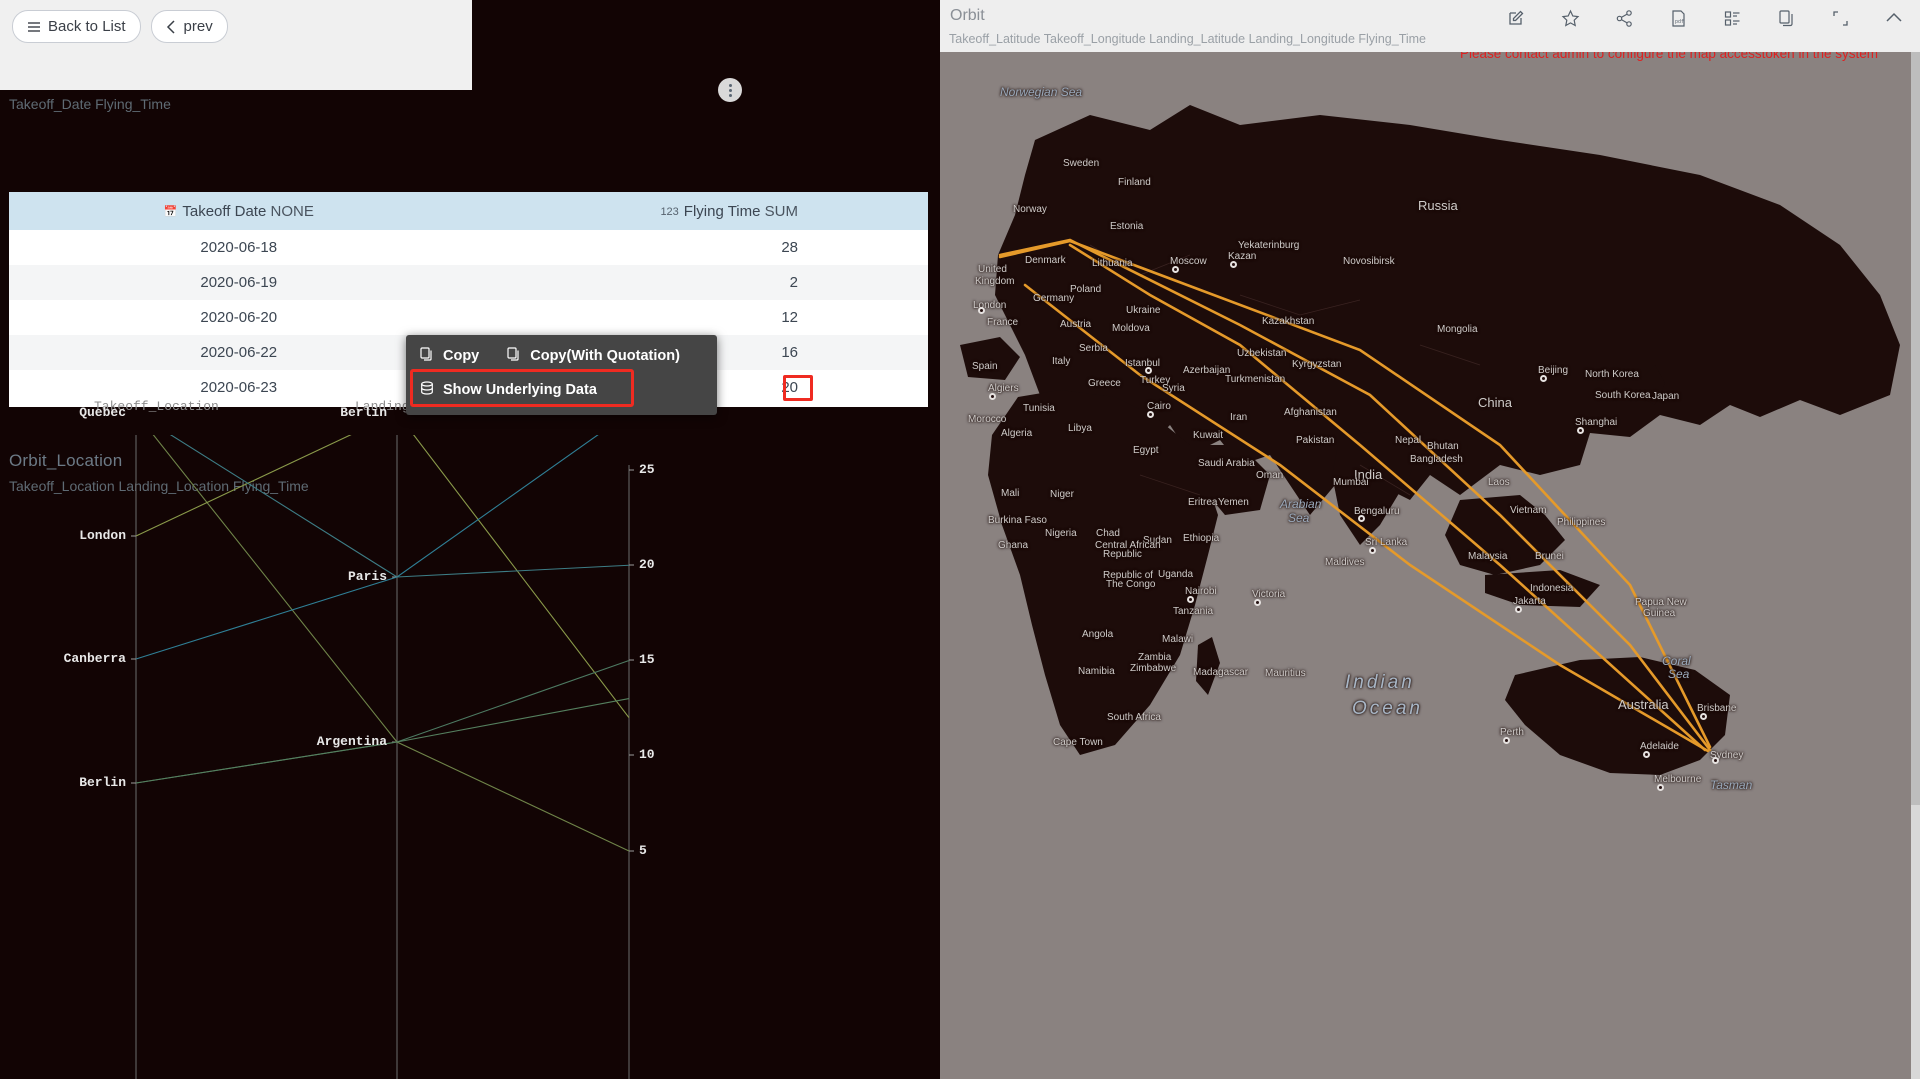 Image resolution: width=1920 pixels, height=1079 pixels. Describe the element at coordinates (1915, 425) in the screenshot. I see `scrollbar-thumb` at that location.